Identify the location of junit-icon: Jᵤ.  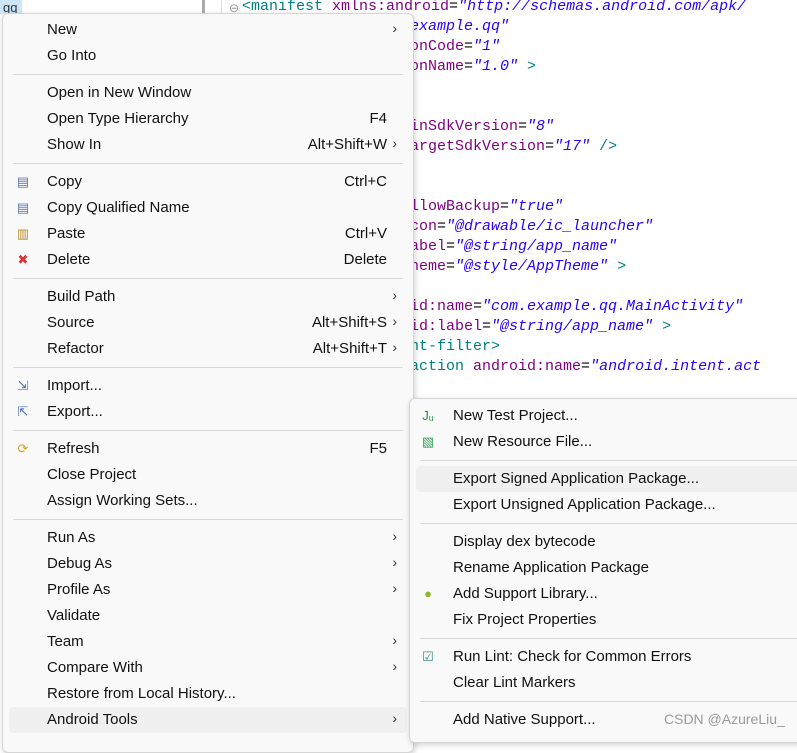
(428, 415).